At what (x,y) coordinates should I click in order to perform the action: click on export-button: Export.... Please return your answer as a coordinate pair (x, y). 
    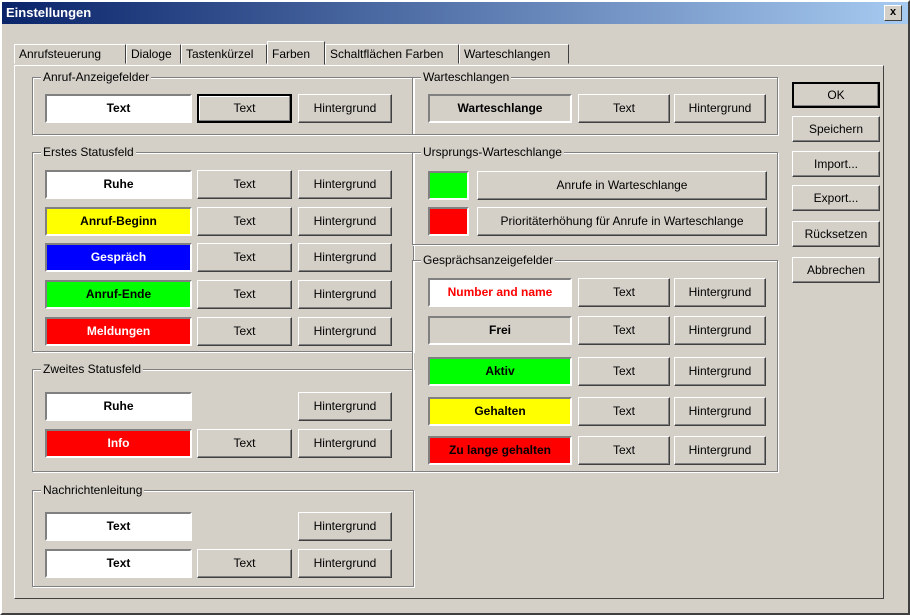
    Looking at the image, I should click on (836, 198).